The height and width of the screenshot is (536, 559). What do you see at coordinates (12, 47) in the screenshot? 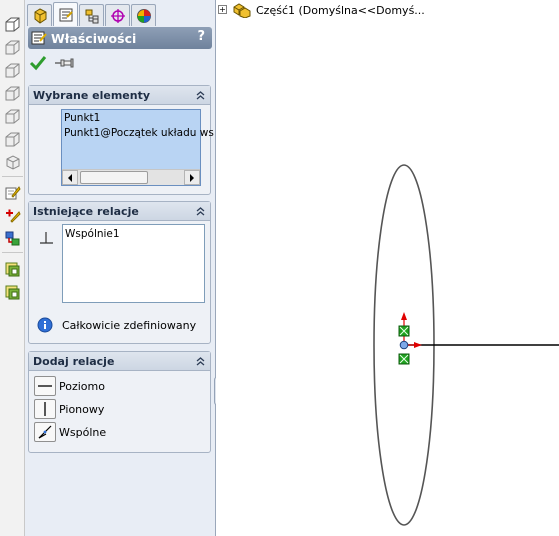
I see `view-back-icon` at bounding box center [12, 47].